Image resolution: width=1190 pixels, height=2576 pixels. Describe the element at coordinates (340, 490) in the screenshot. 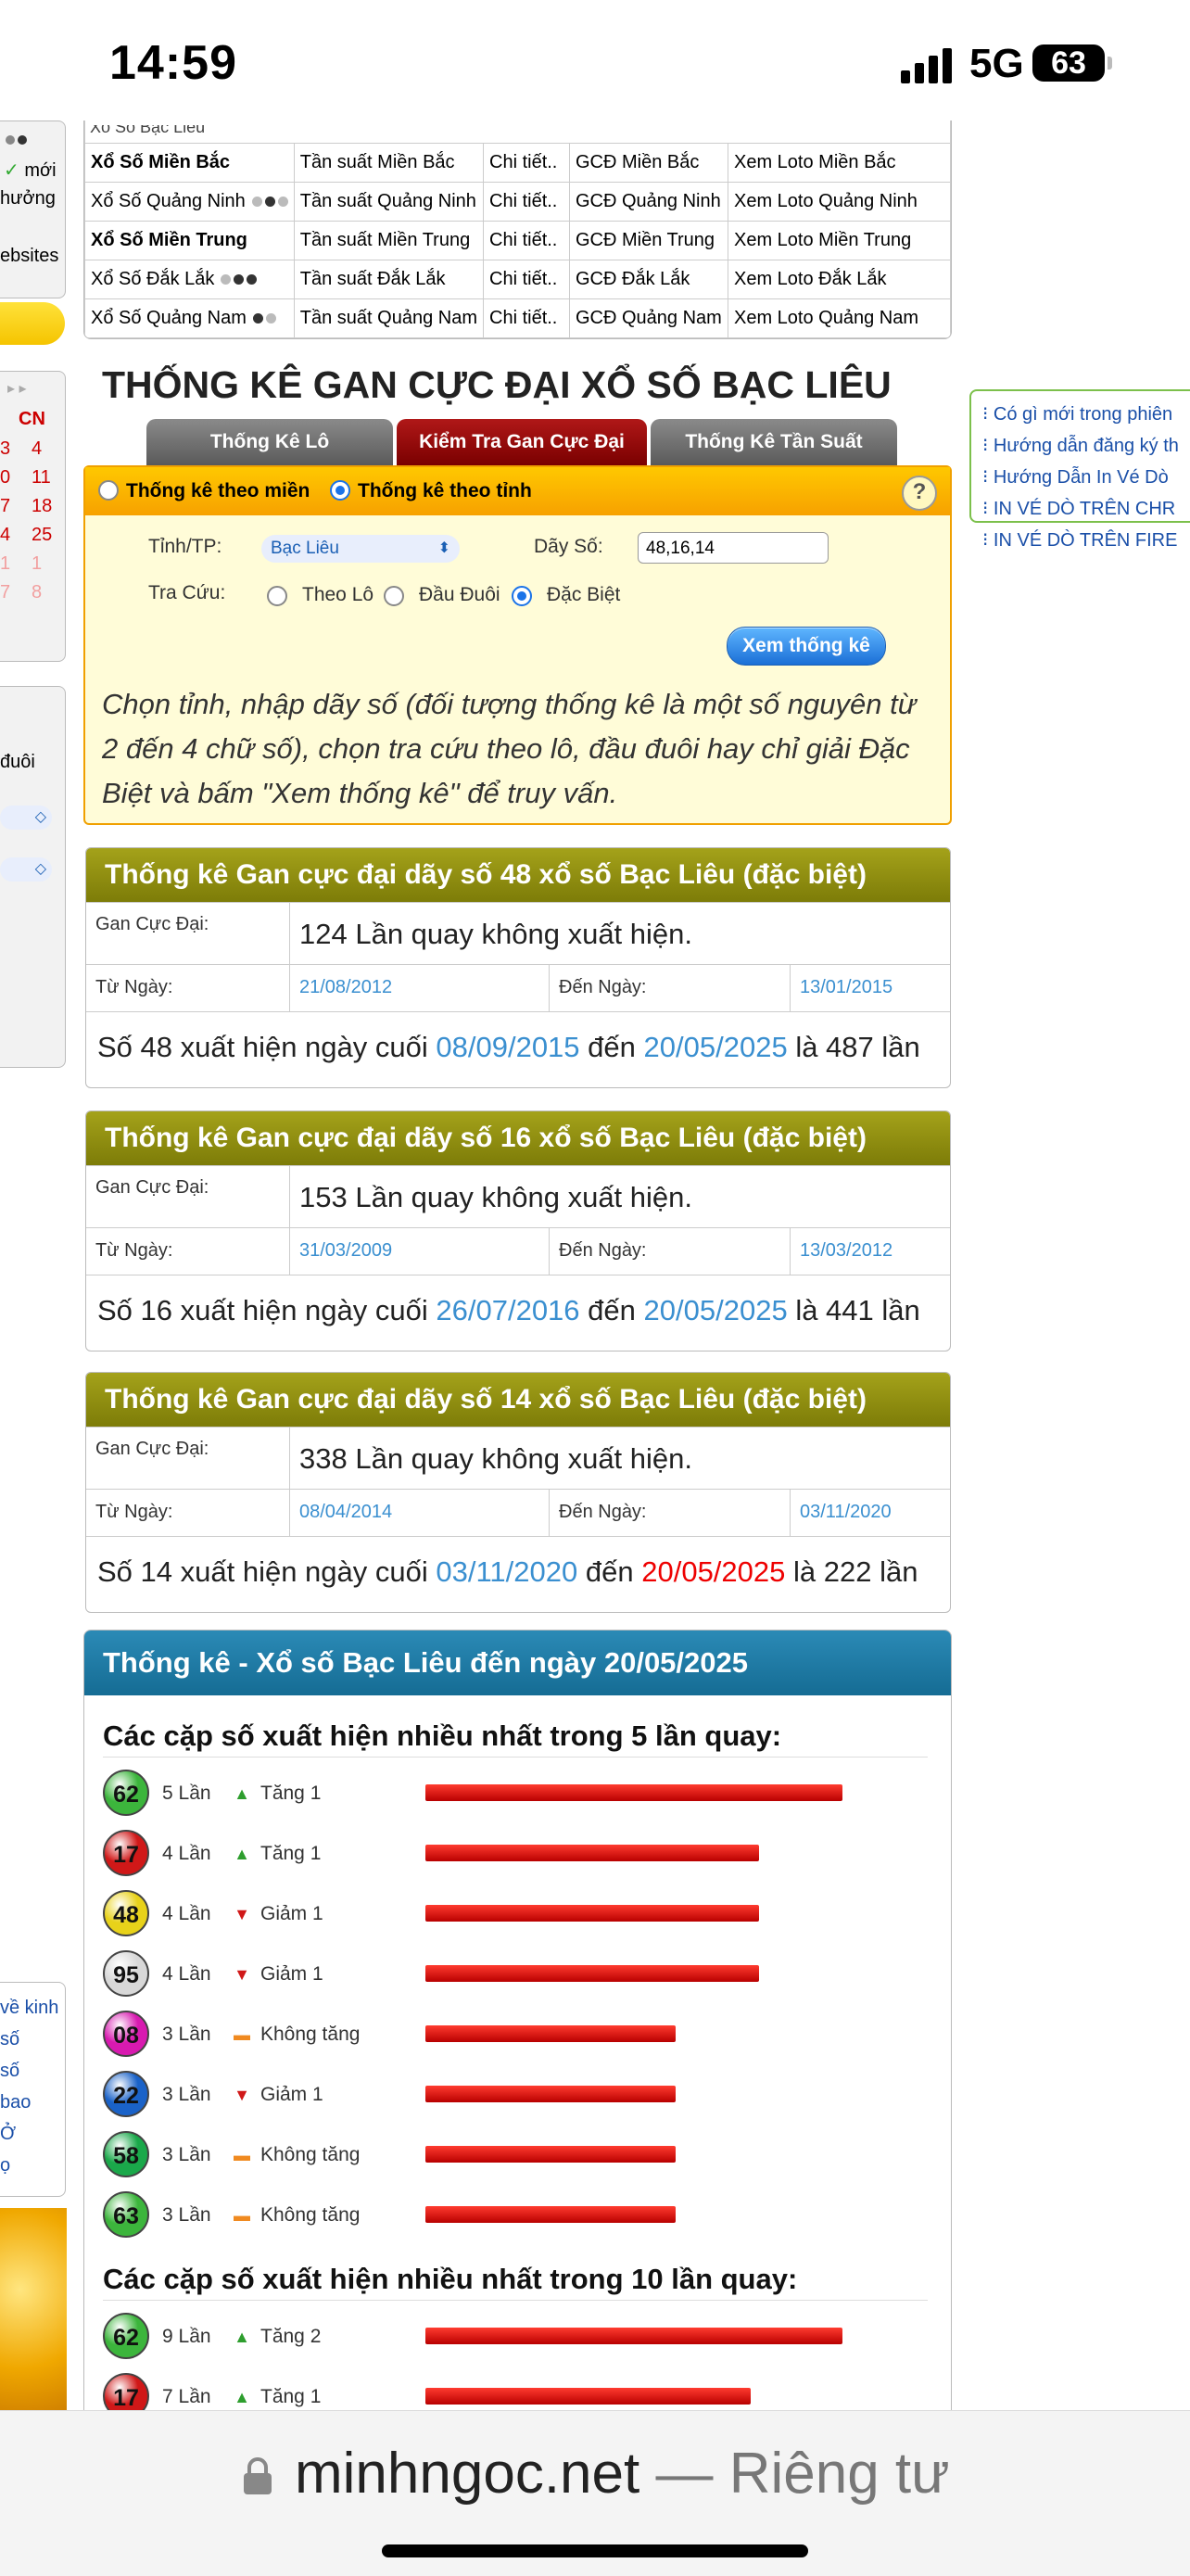

I see `radio-by-province` at that location.